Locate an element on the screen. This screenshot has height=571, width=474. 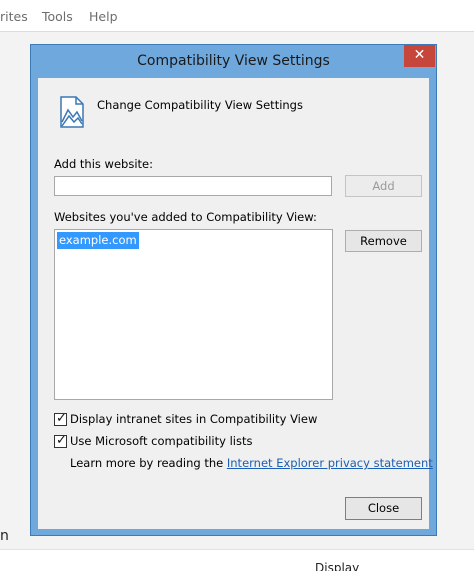
close-button: Close is located at coordinates (383, 508).